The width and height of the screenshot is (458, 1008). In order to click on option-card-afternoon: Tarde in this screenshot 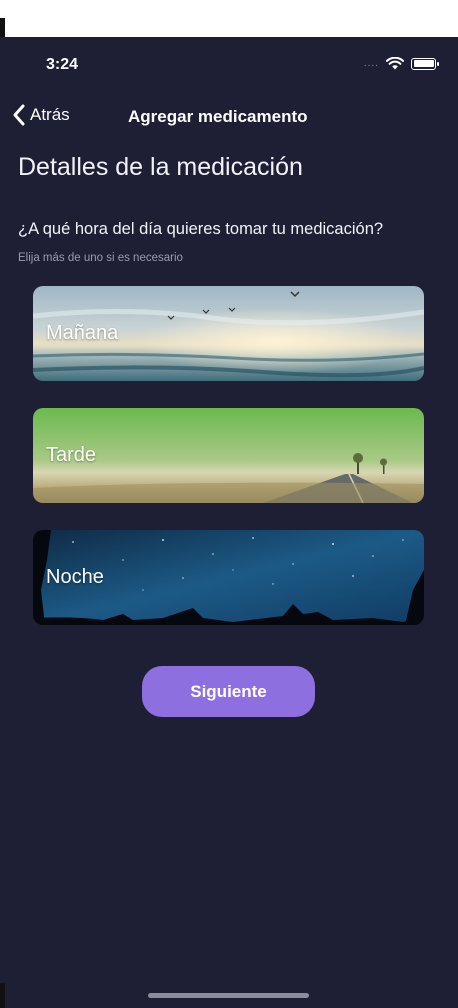, I will do `click(228, 455)`.